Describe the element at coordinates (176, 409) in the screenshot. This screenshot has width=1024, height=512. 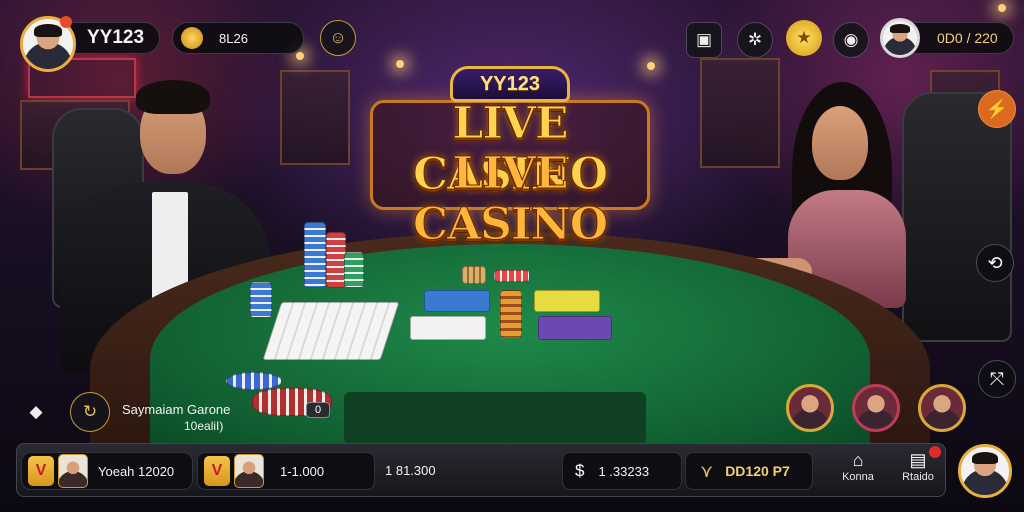
I see `dealer-name: Saymaiam Garone` at that location.